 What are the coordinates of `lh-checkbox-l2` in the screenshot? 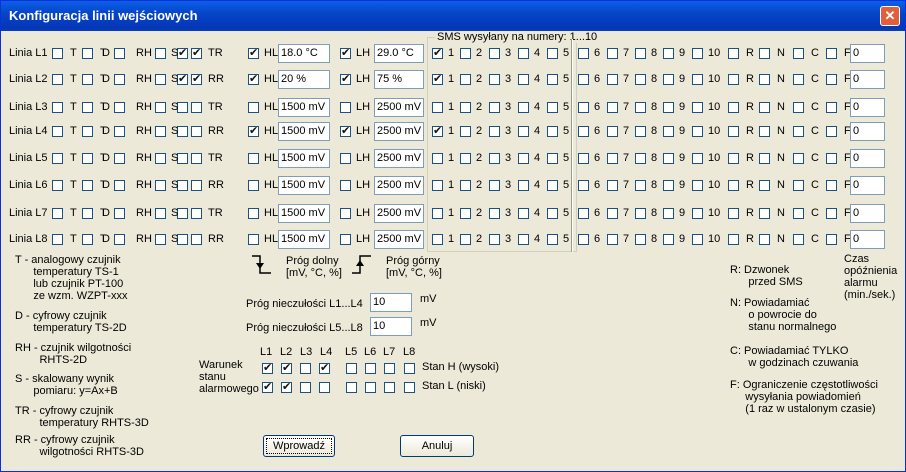 It's located at (345, 78).